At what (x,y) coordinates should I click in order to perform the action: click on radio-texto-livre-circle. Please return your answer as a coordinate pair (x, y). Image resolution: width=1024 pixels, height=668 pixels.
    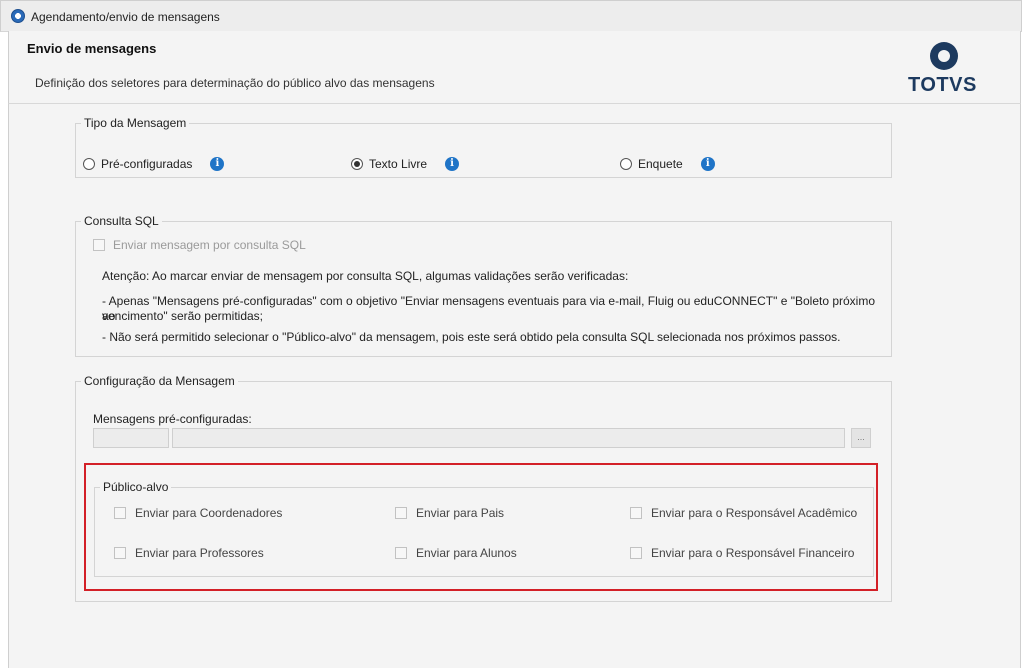
    Looking at the image, I should click on (357, 164).